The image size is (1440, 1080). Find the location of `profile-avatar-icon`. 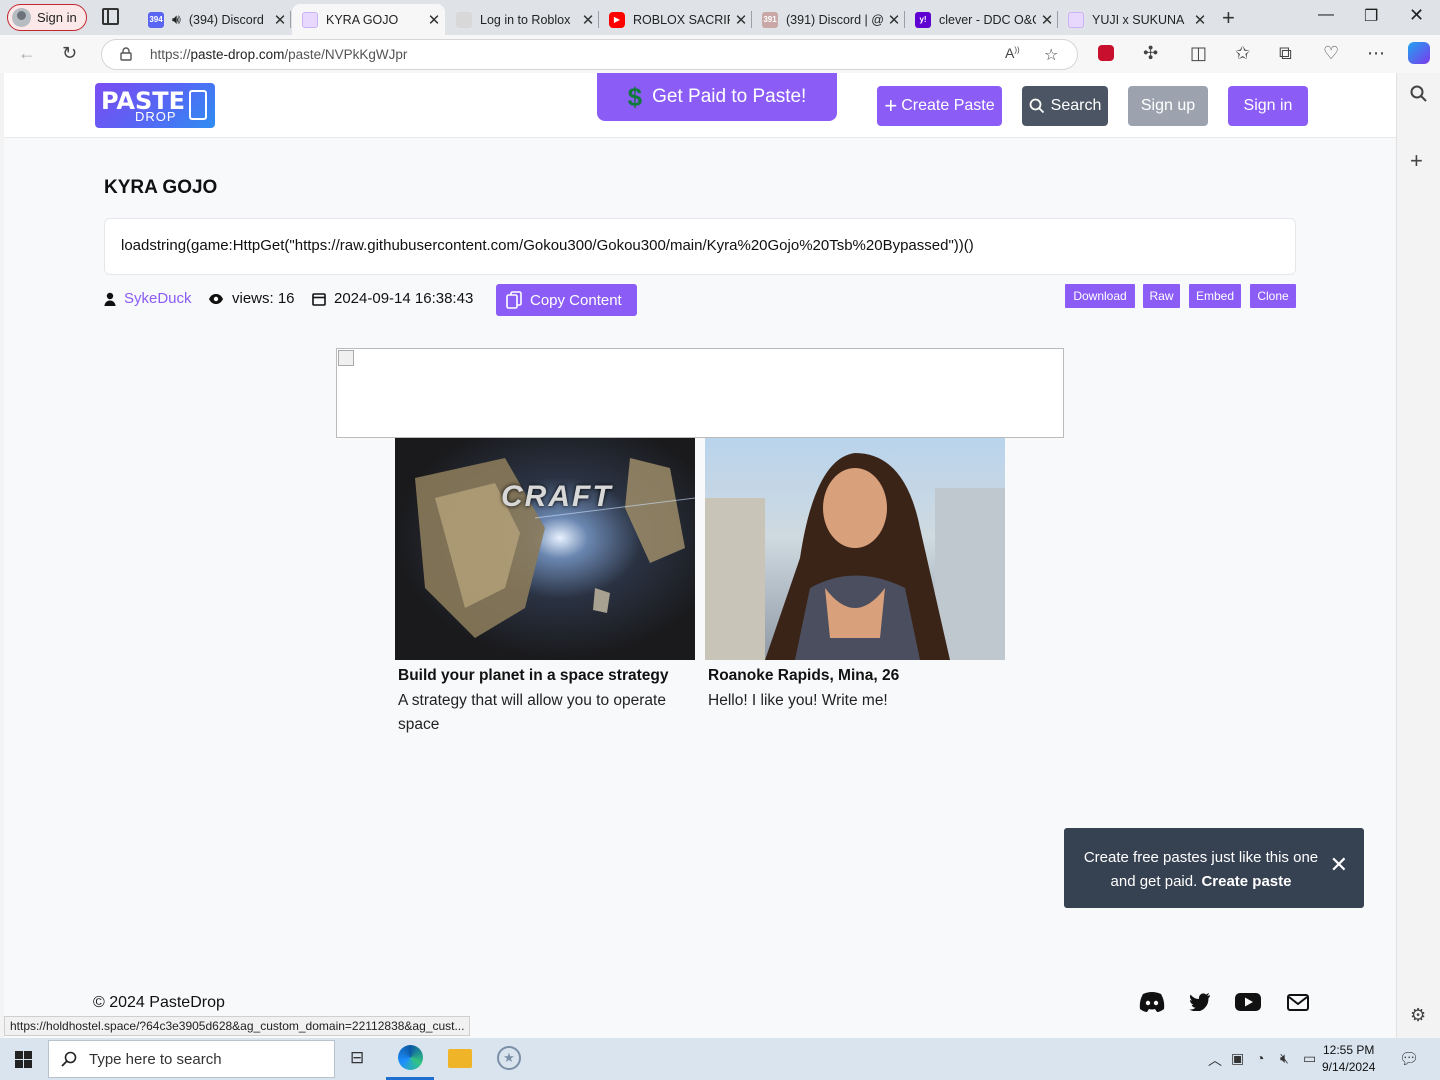

profile-avatar-icon is located at coordinates (21, 17).